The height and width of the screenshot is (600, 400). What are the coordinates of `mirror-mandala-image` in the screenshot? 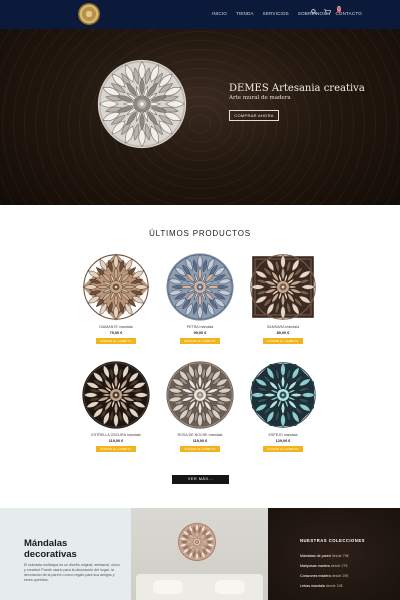 It's located at (283, 395).